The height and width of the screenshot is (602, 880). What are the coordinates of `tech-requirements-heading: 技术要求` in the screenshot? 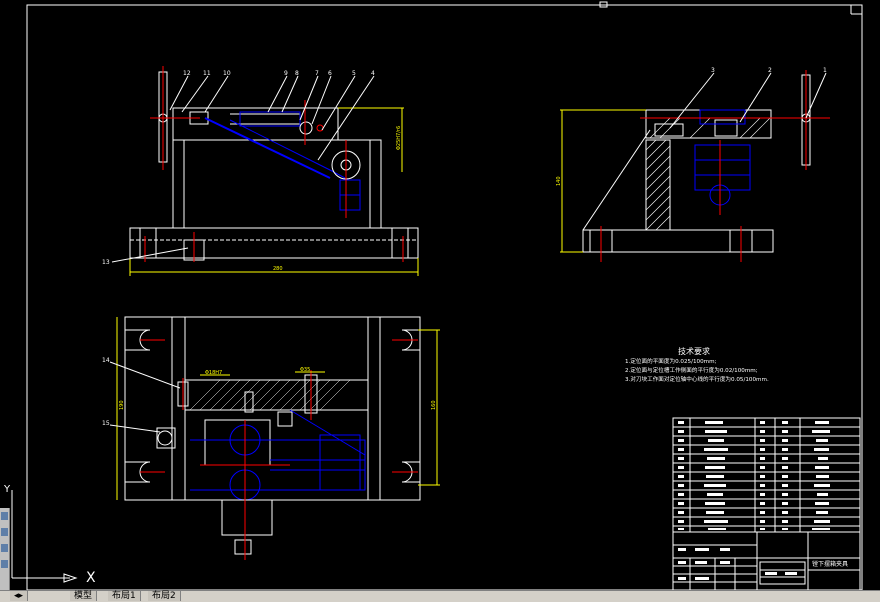 It's located at (694, 351).